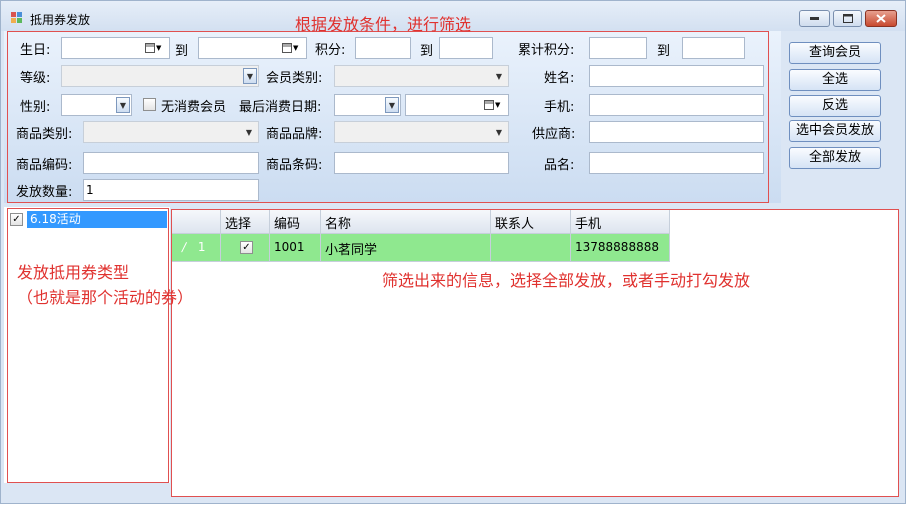 The height and width of the screenshot is (505, 909). Describe the element at coordinates (160, 76) in the screenshot. I see `level-select: ▼` at that location.